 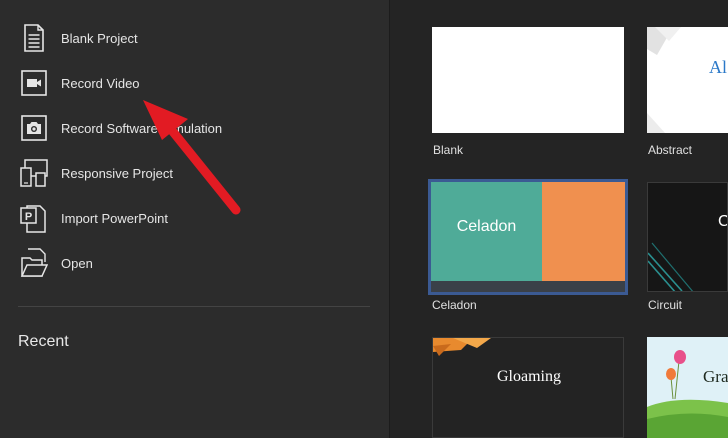 What do you see at coordinates (195, 263) in the screenshot?
I see `open-button: Open` at bounding box center [195, 263].